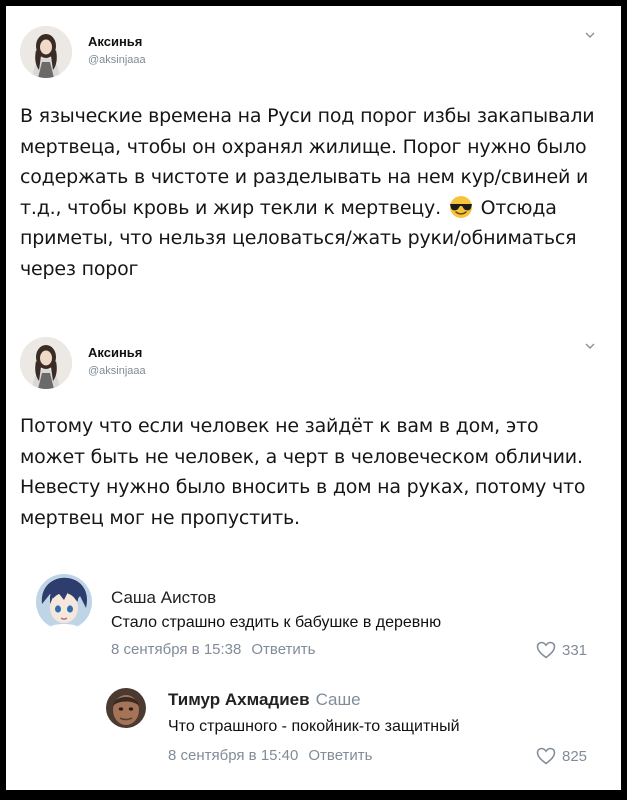  Describe the element at coordinates (239, 699) in the screenshot. I see `comment-author-name: Тимур Ахмадиев` at that location.